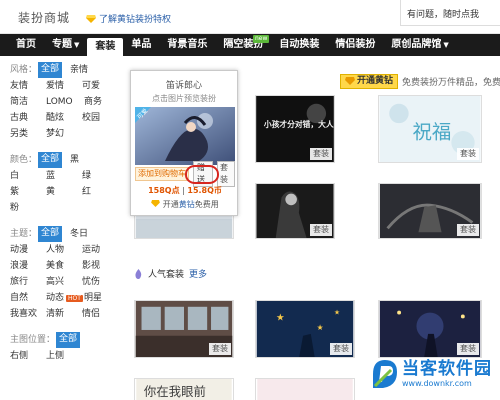 The width and height of the screenshot is (500, 400). Describe the element at coordinates (28, 250) in the screenshot. I see `filter-option: 动漫` at that location.